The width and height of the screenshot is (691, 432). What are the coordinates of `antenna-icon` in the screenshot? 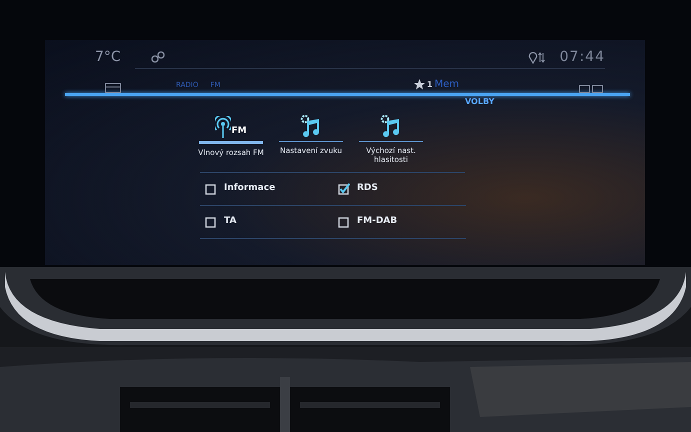 It's located at (223, 127).